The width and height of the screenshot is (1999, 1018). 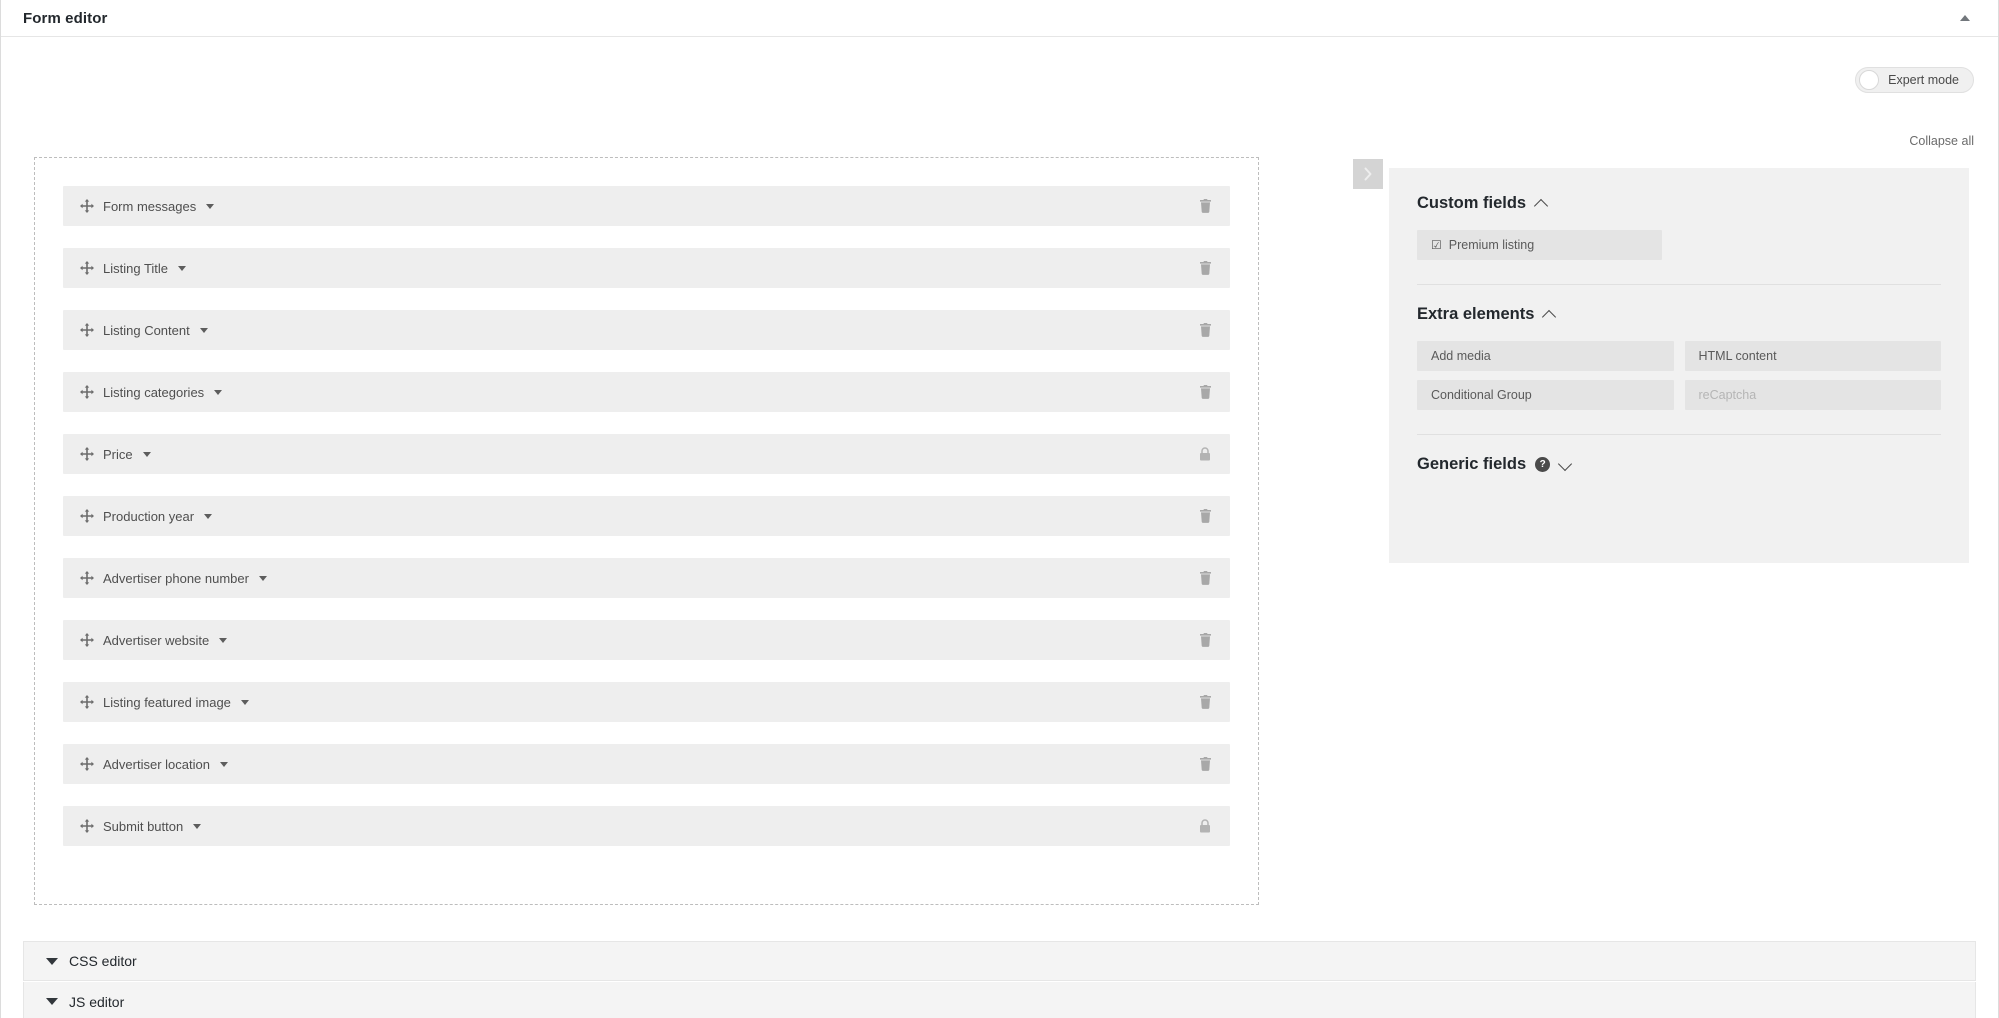 I want to click on sidebar-panel-toggle, so click(x=1368, y=174).